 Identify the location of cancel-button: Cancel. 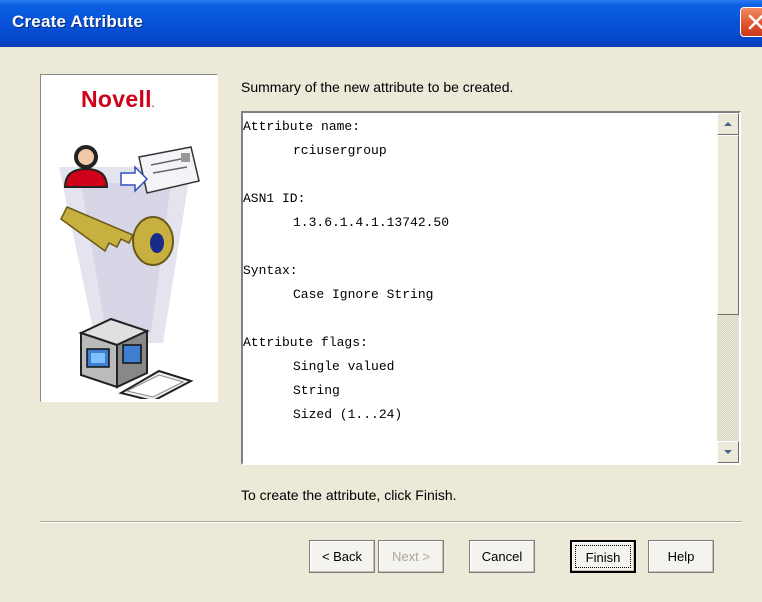
(502, 556).